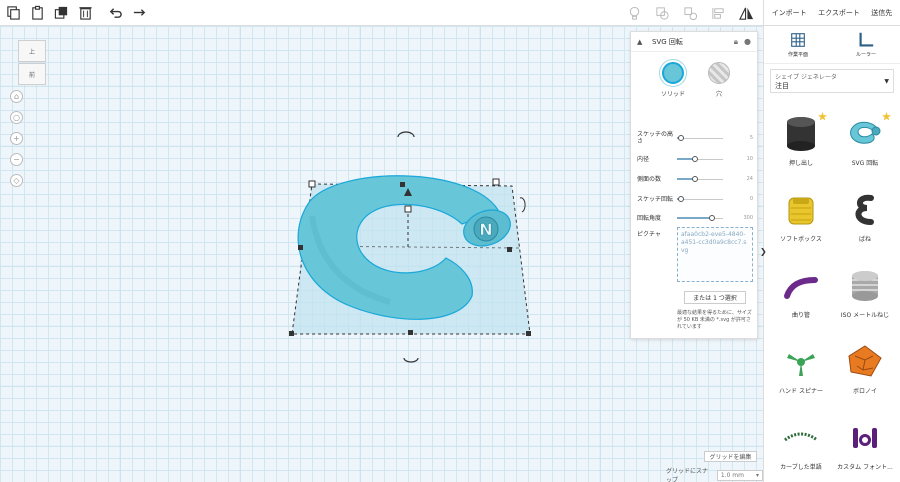  I want to click on star-icon, so click(886, 116).